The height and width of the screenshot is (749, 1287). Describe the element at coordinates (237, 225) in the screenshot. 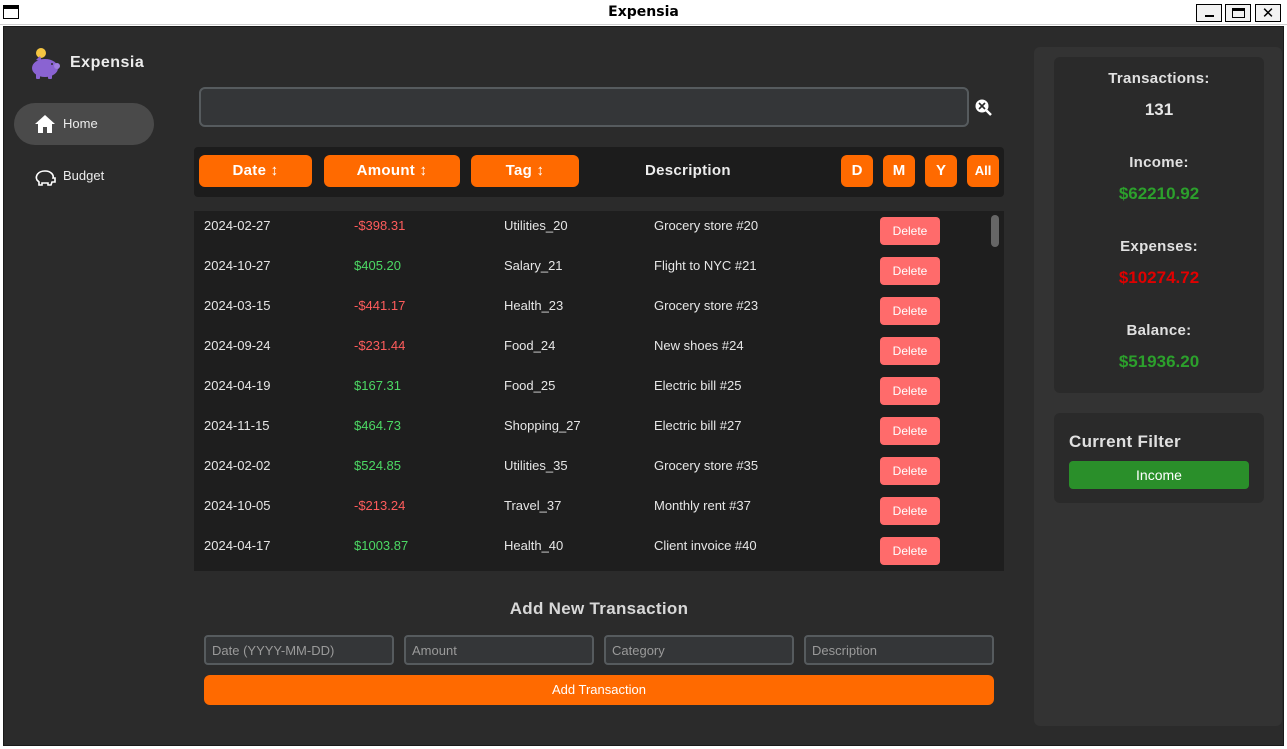

I see `date-cell: 2024-02-27` at that location.